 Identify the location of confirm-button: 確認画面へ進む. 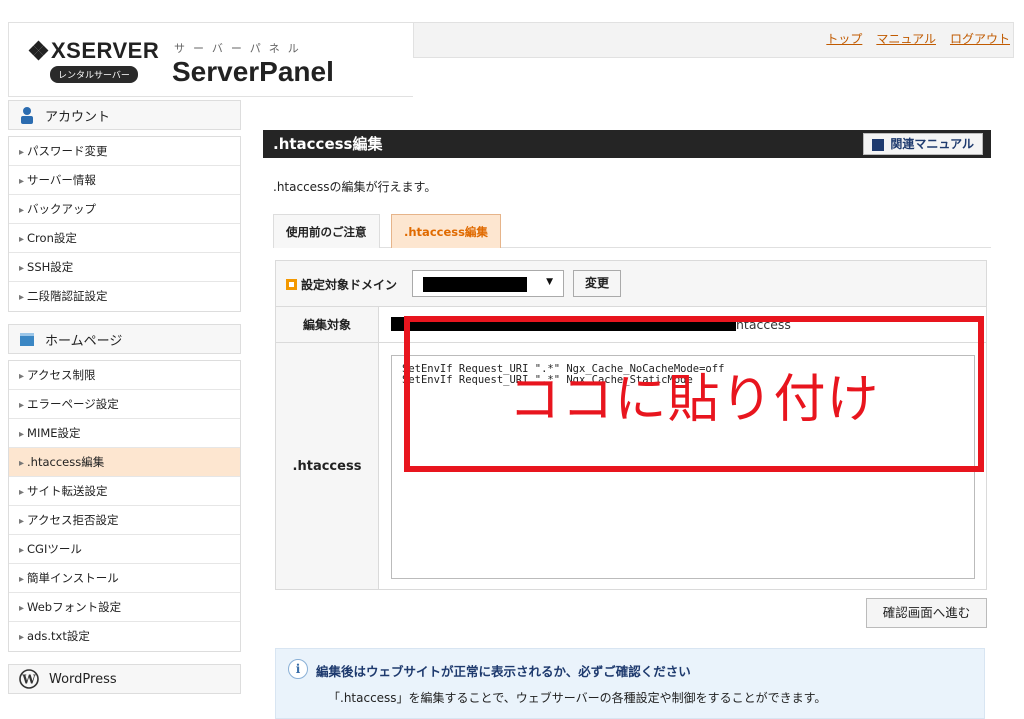
(926, 613).